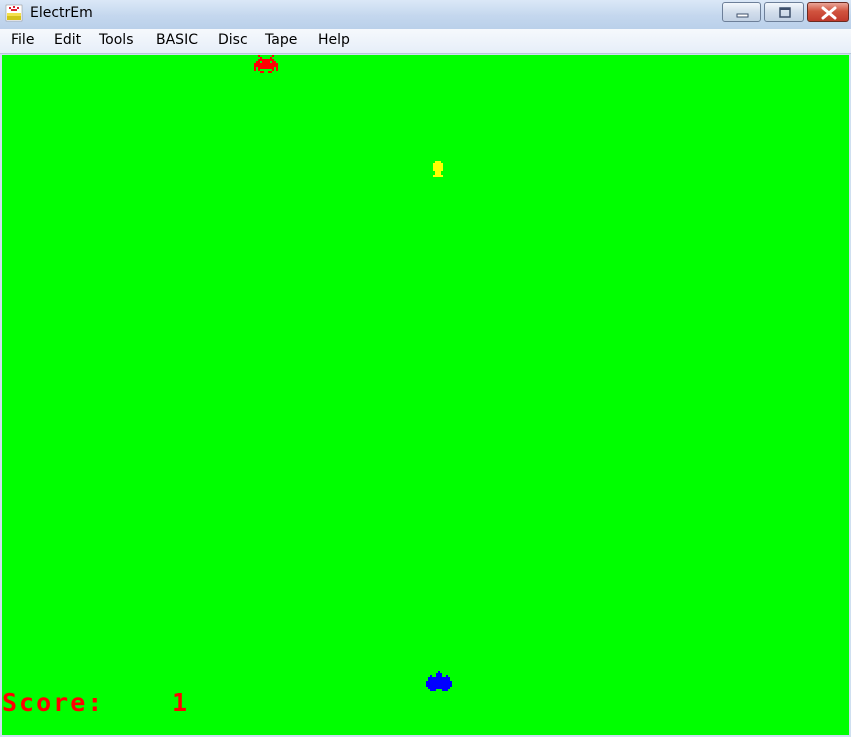 This screenshot has width=851, height=737. I want to click on menu-basic: BASIC, so click(177, 40).